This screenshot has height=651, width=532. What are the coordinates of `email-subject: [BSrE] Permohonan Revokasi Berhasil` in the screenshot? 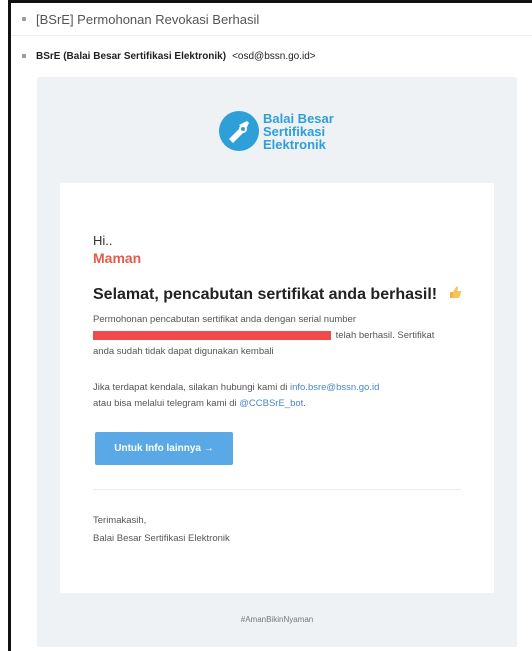 It's located at (148, 19).